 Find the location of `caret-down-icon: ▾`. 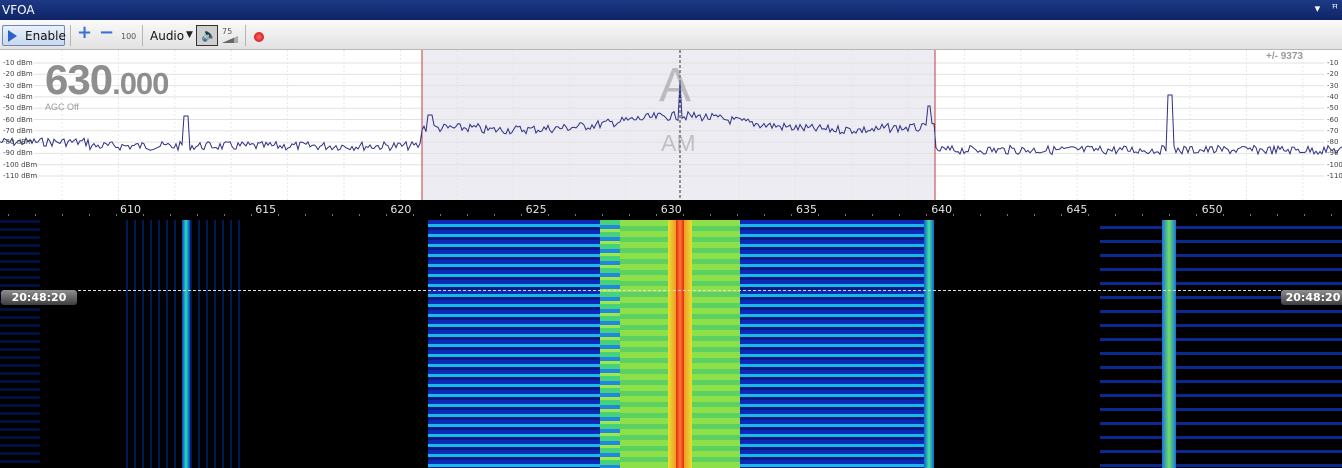

caret-down-icon: ▾ is located at coordinates (1318, 8).